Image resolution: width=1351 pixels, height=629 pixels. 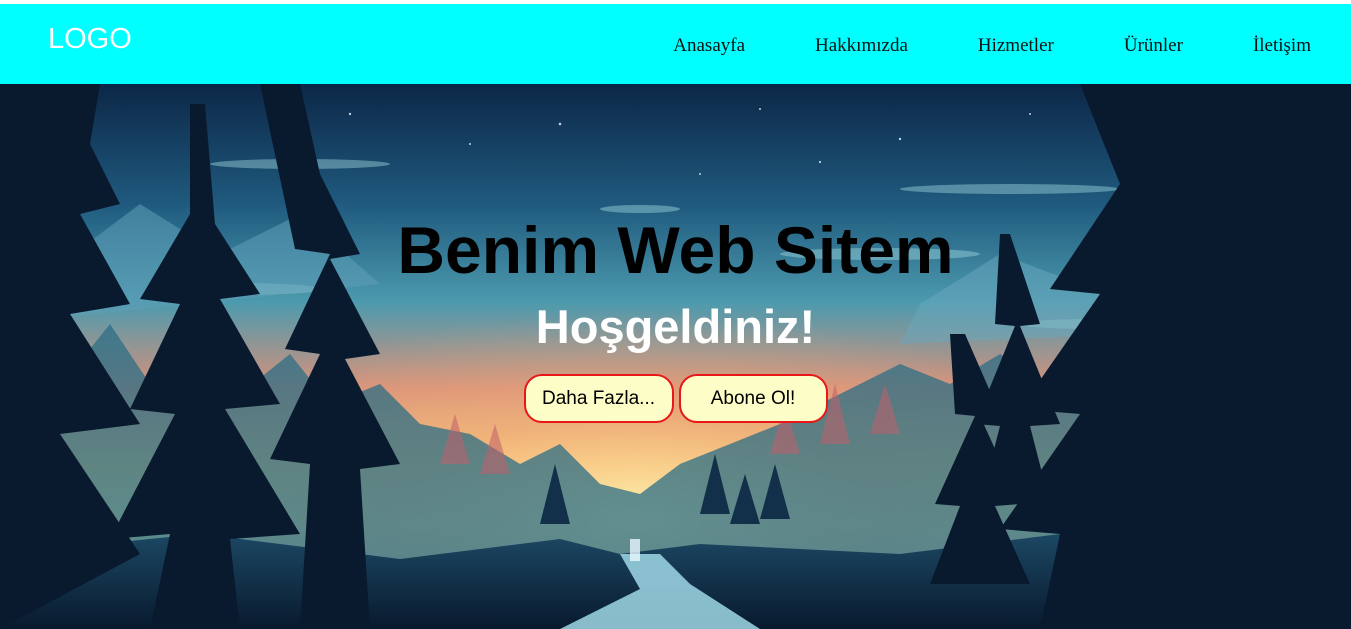 I want to click on hero-subtitle: Hoşgeldiniz!, so click(x=675, y=326).